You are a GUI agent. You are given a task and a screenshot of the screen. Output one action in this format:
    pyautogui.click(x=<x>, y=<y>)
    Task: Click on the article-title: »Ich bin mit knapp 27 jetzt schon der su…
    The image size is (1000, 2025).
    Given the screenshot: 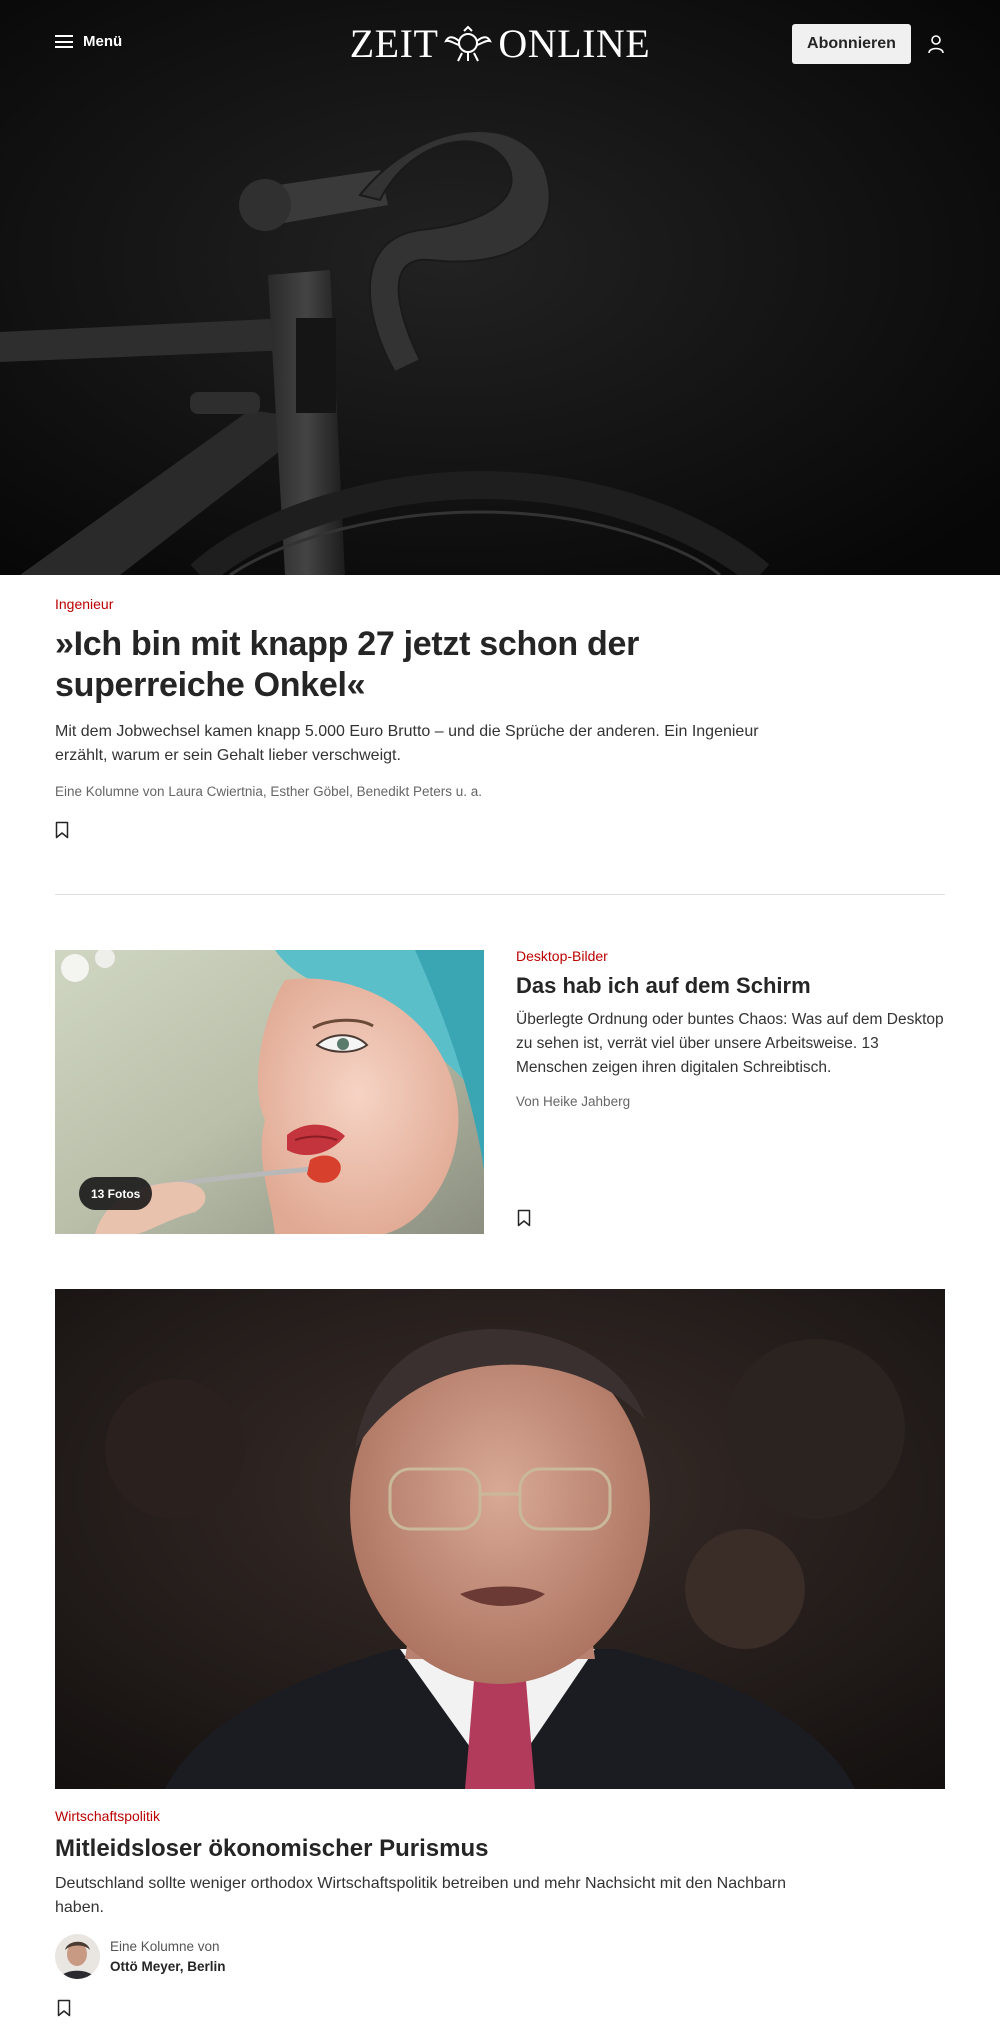 What is the action you would take?
    pyautogui.click(x=415, y=665)
    